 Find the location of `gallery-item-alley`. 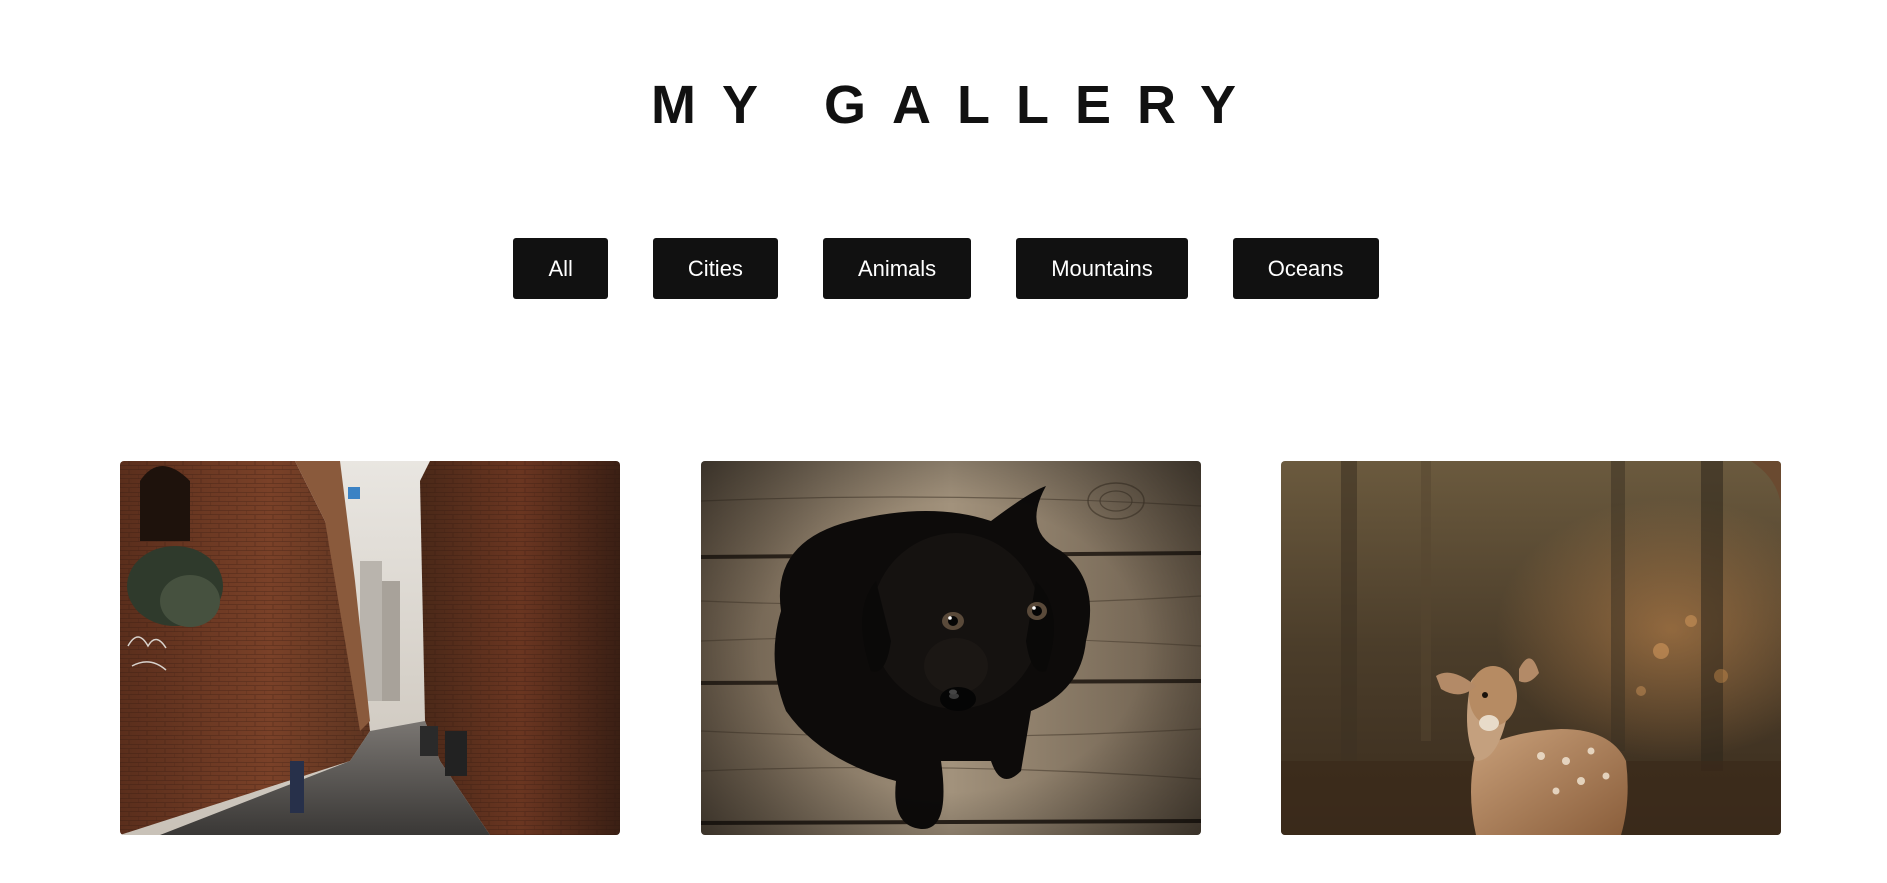

gallery-item-alley is located at coordinates (370, 648).